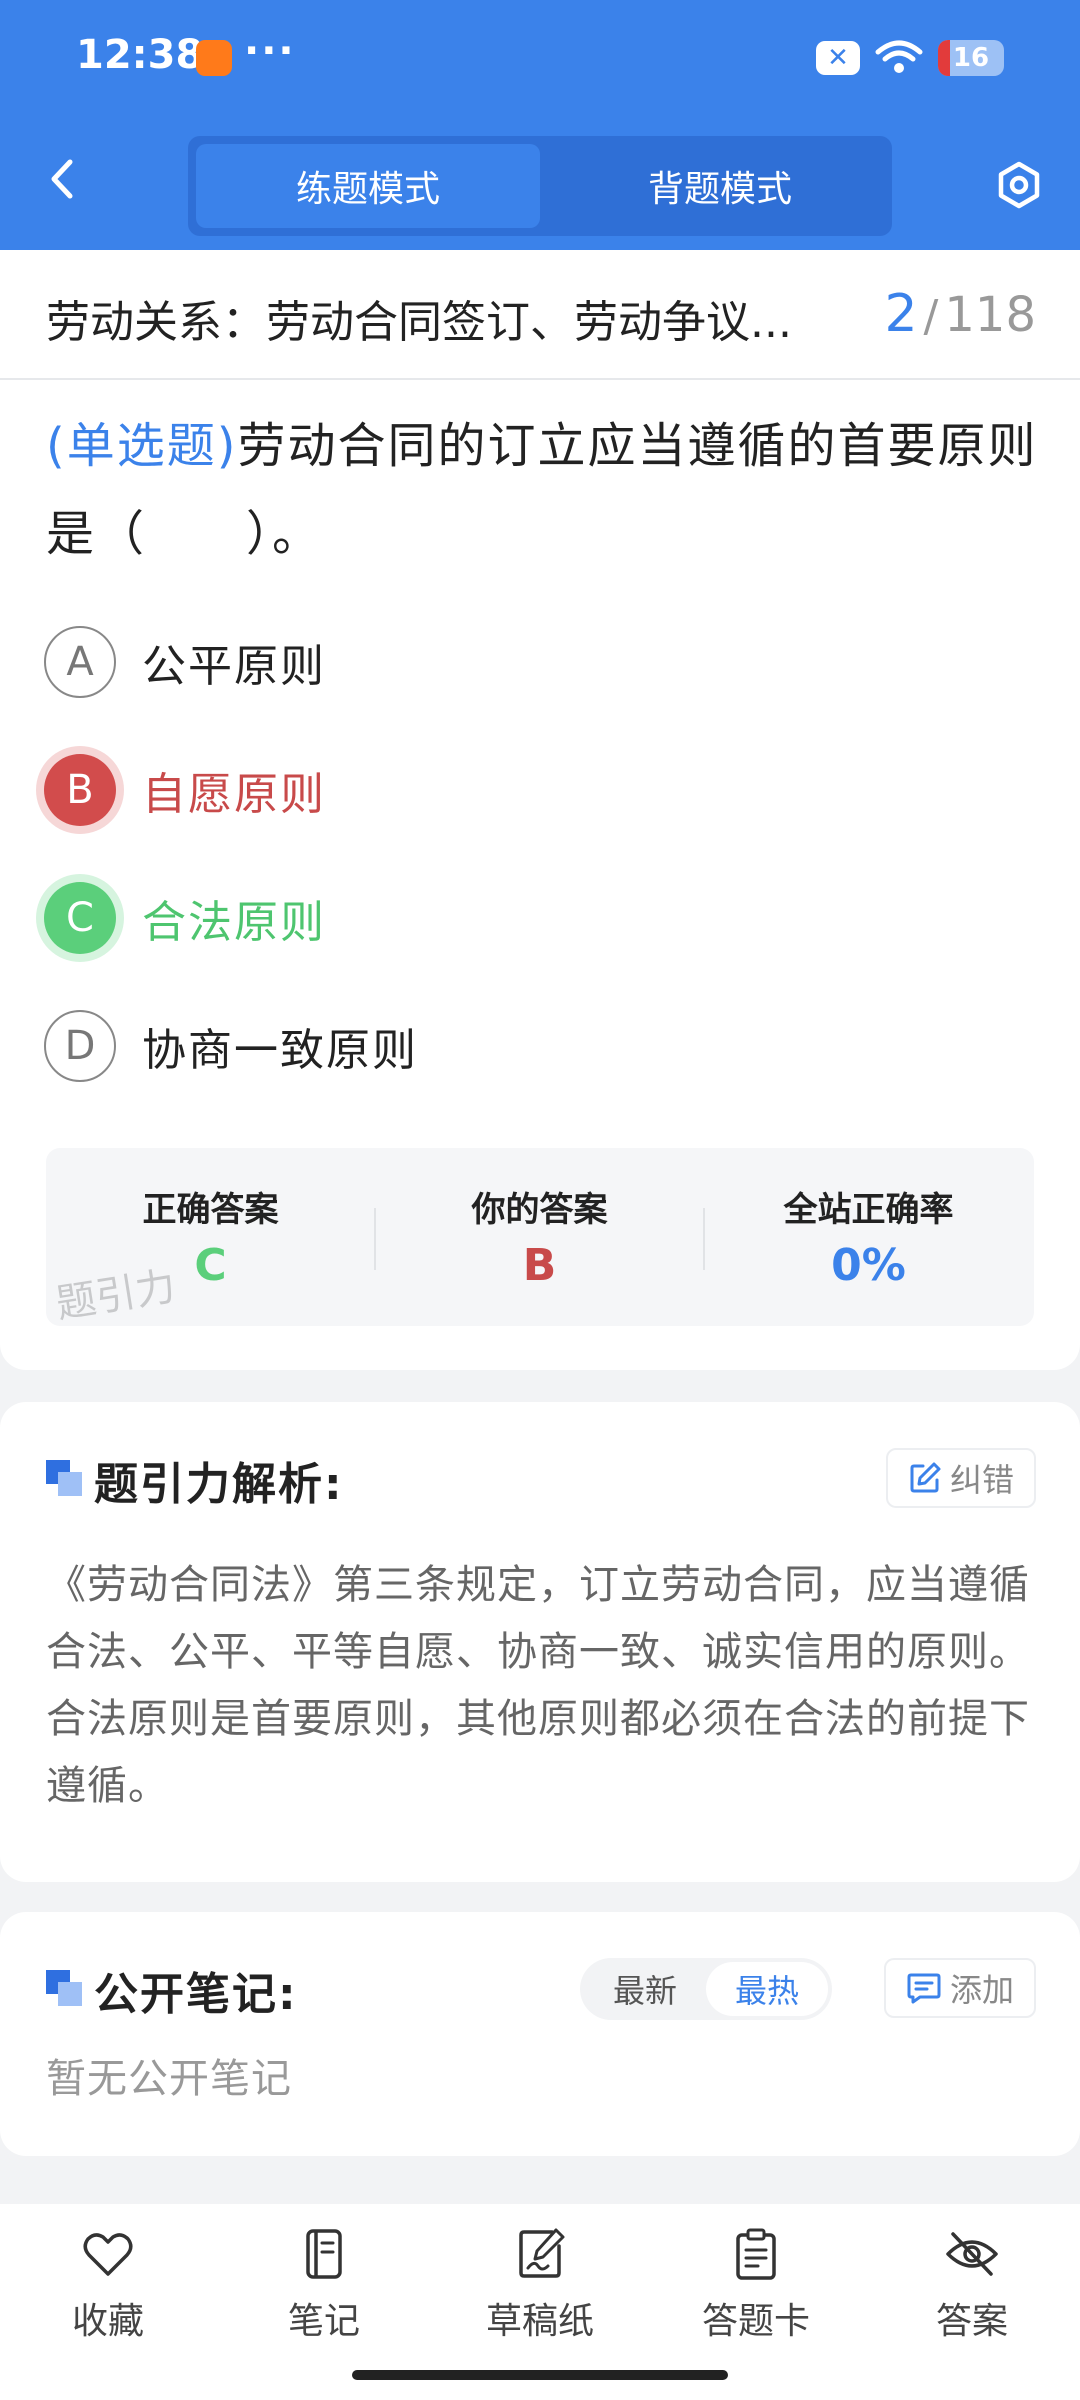 This screenshot has width=1080, height=2400. Describe the element at coordinates (540, 125) in the screenshot. I see `top-header: 12:38 ··· ✕ 16 练题模式 背题模式` at that location.